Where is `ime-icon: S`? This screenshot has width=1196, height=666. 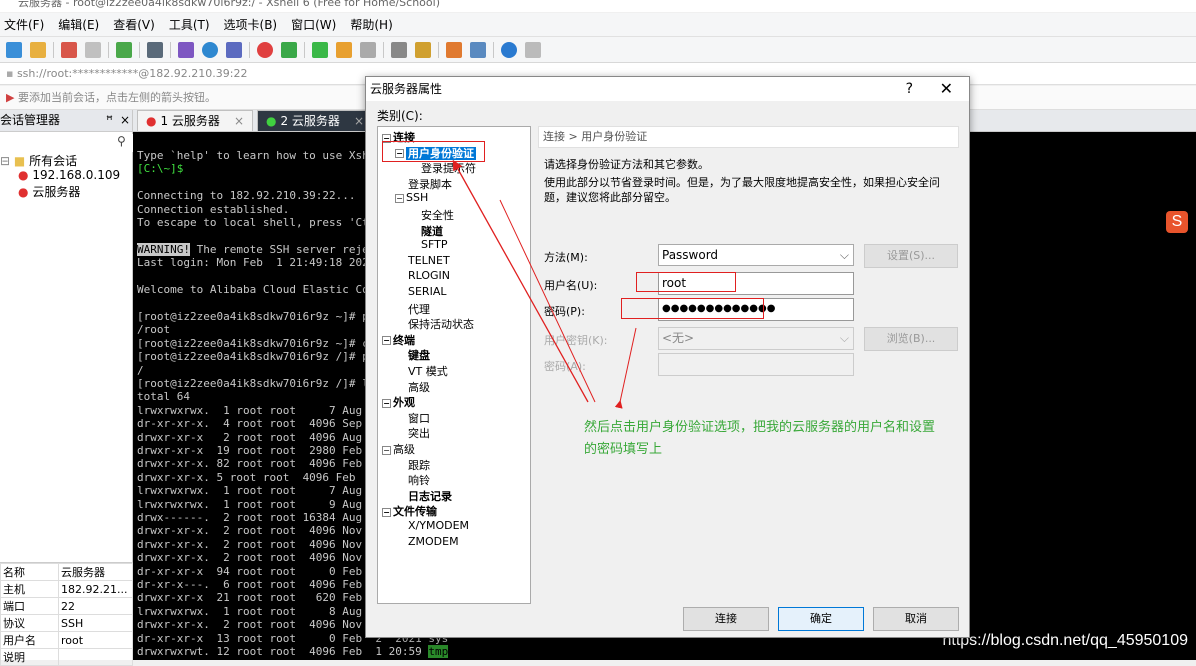 ime-icon: S is located at coordinates (1177, 222).